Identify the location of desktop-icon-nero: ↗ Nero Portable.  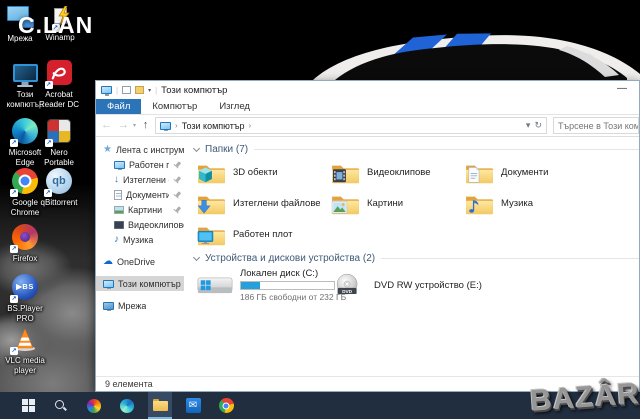
(59, 141).